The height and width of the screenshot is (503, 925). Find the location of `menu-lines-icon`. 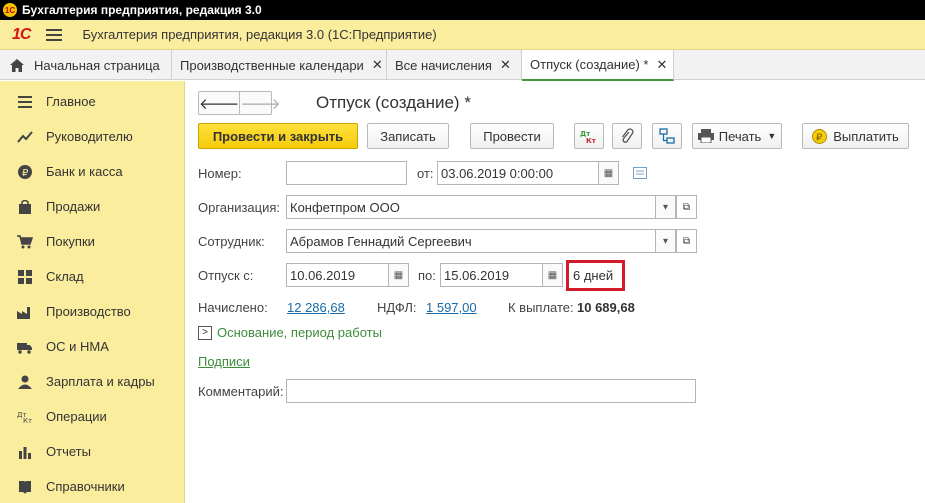

menu-lines-icon is located at coordinates (25, 102).